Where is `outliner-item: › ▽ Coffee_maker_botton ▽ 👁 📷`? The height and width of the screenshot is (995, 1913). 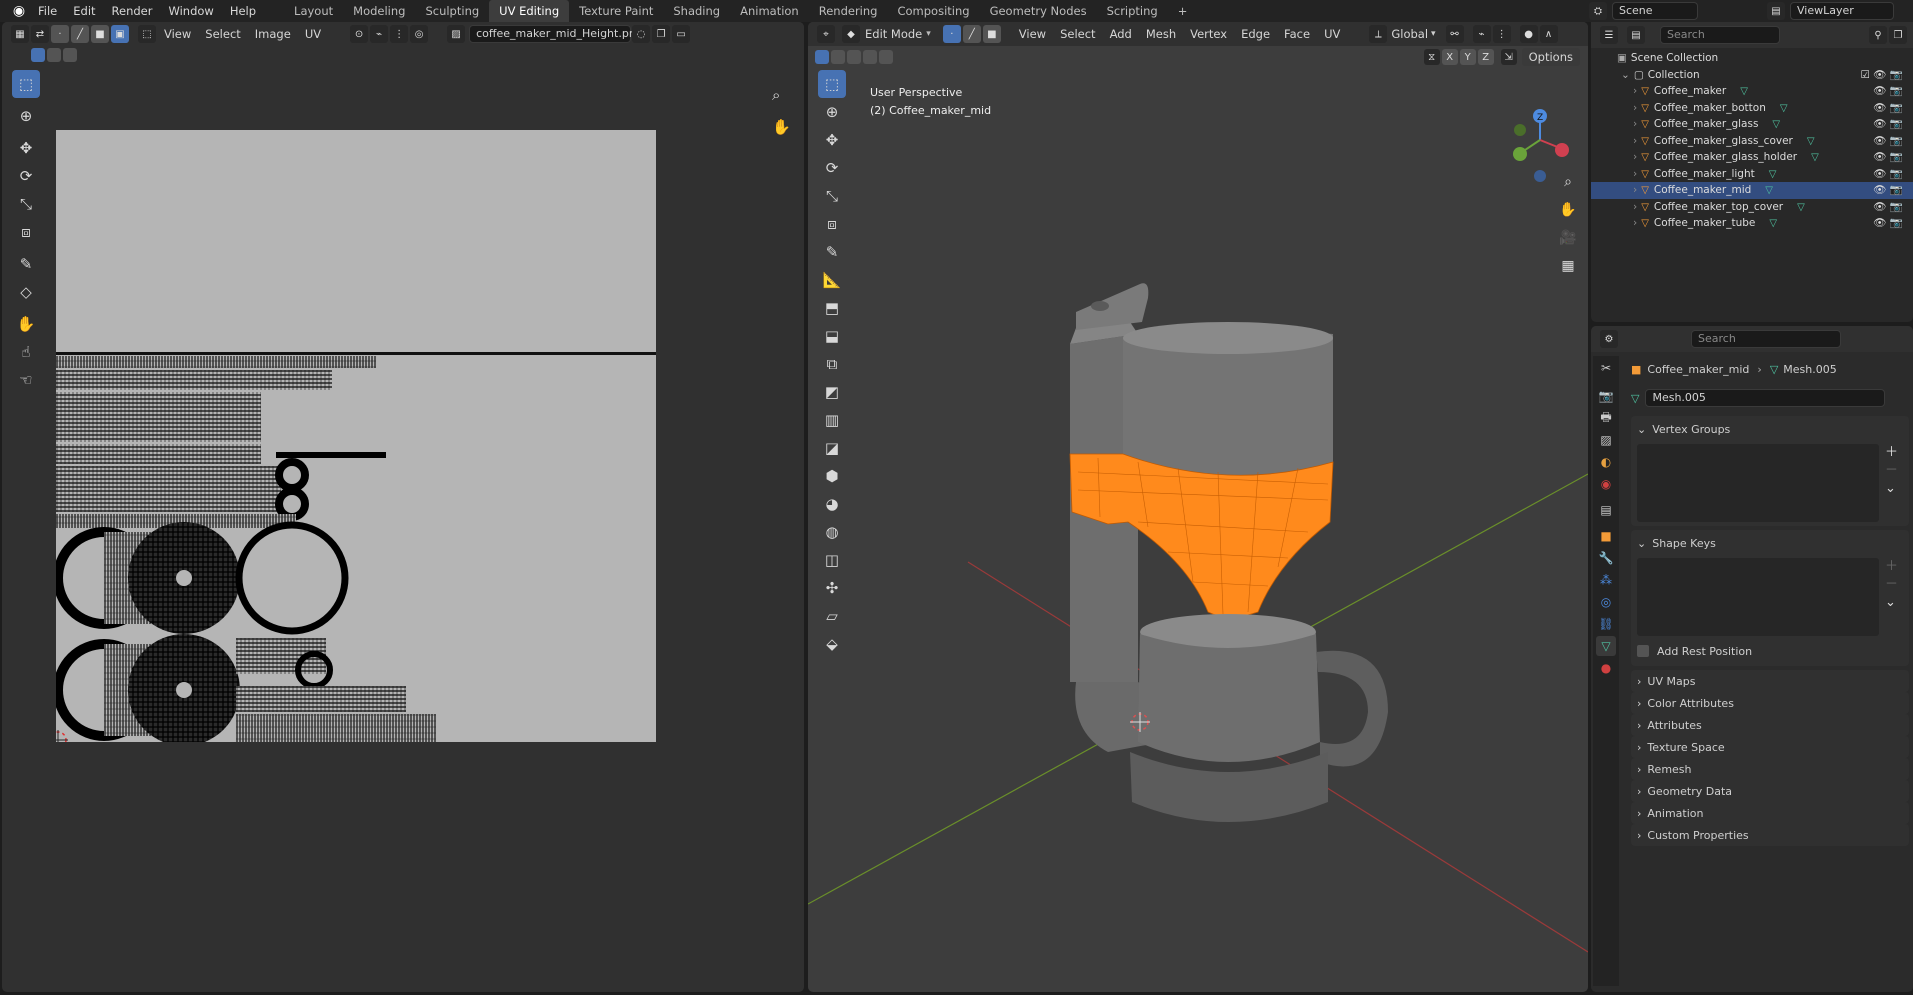 outliner-item: › ▽ Coffee_maker_botton ▽ 👁 📷 is located at coordinates (1752, 108).